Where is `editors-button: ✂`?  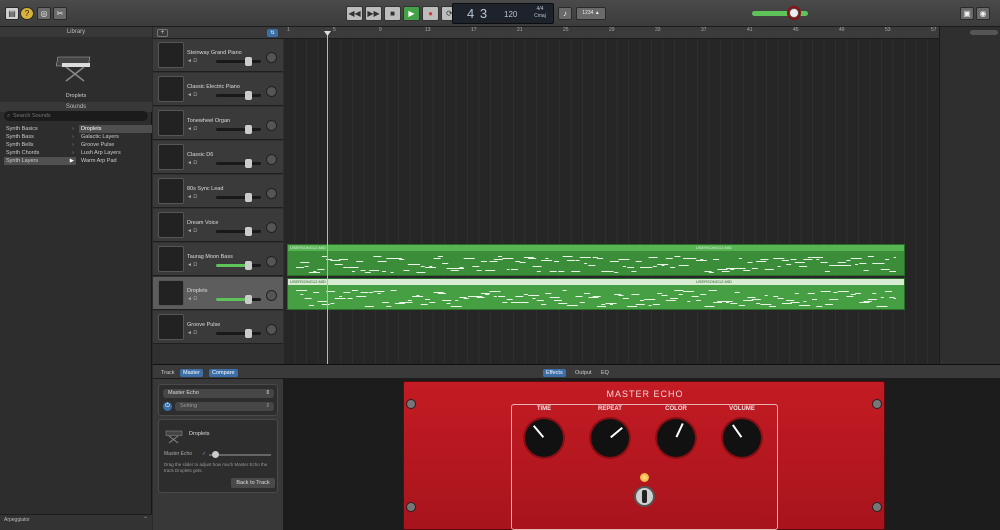 editors-button: ✂ is located at coordinates (60, 13).